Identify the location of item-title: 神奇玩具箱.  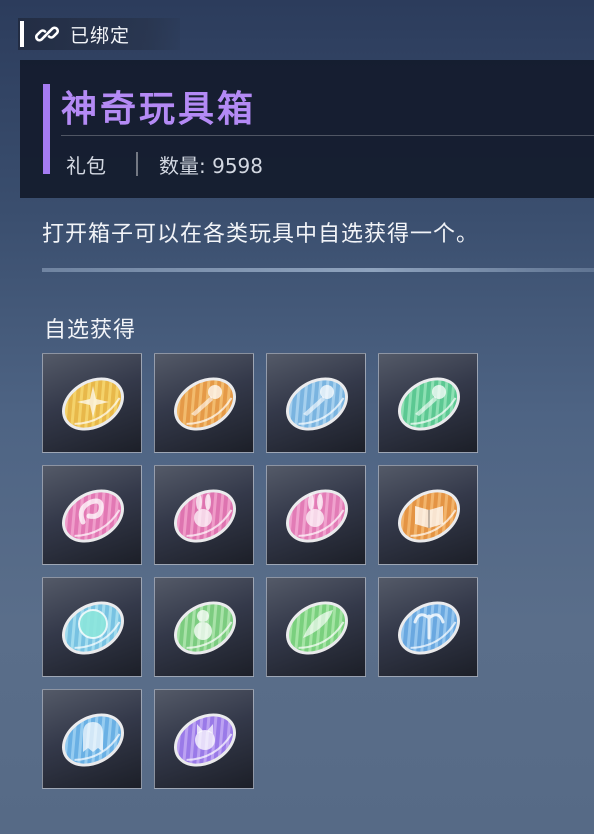
(159, 109).